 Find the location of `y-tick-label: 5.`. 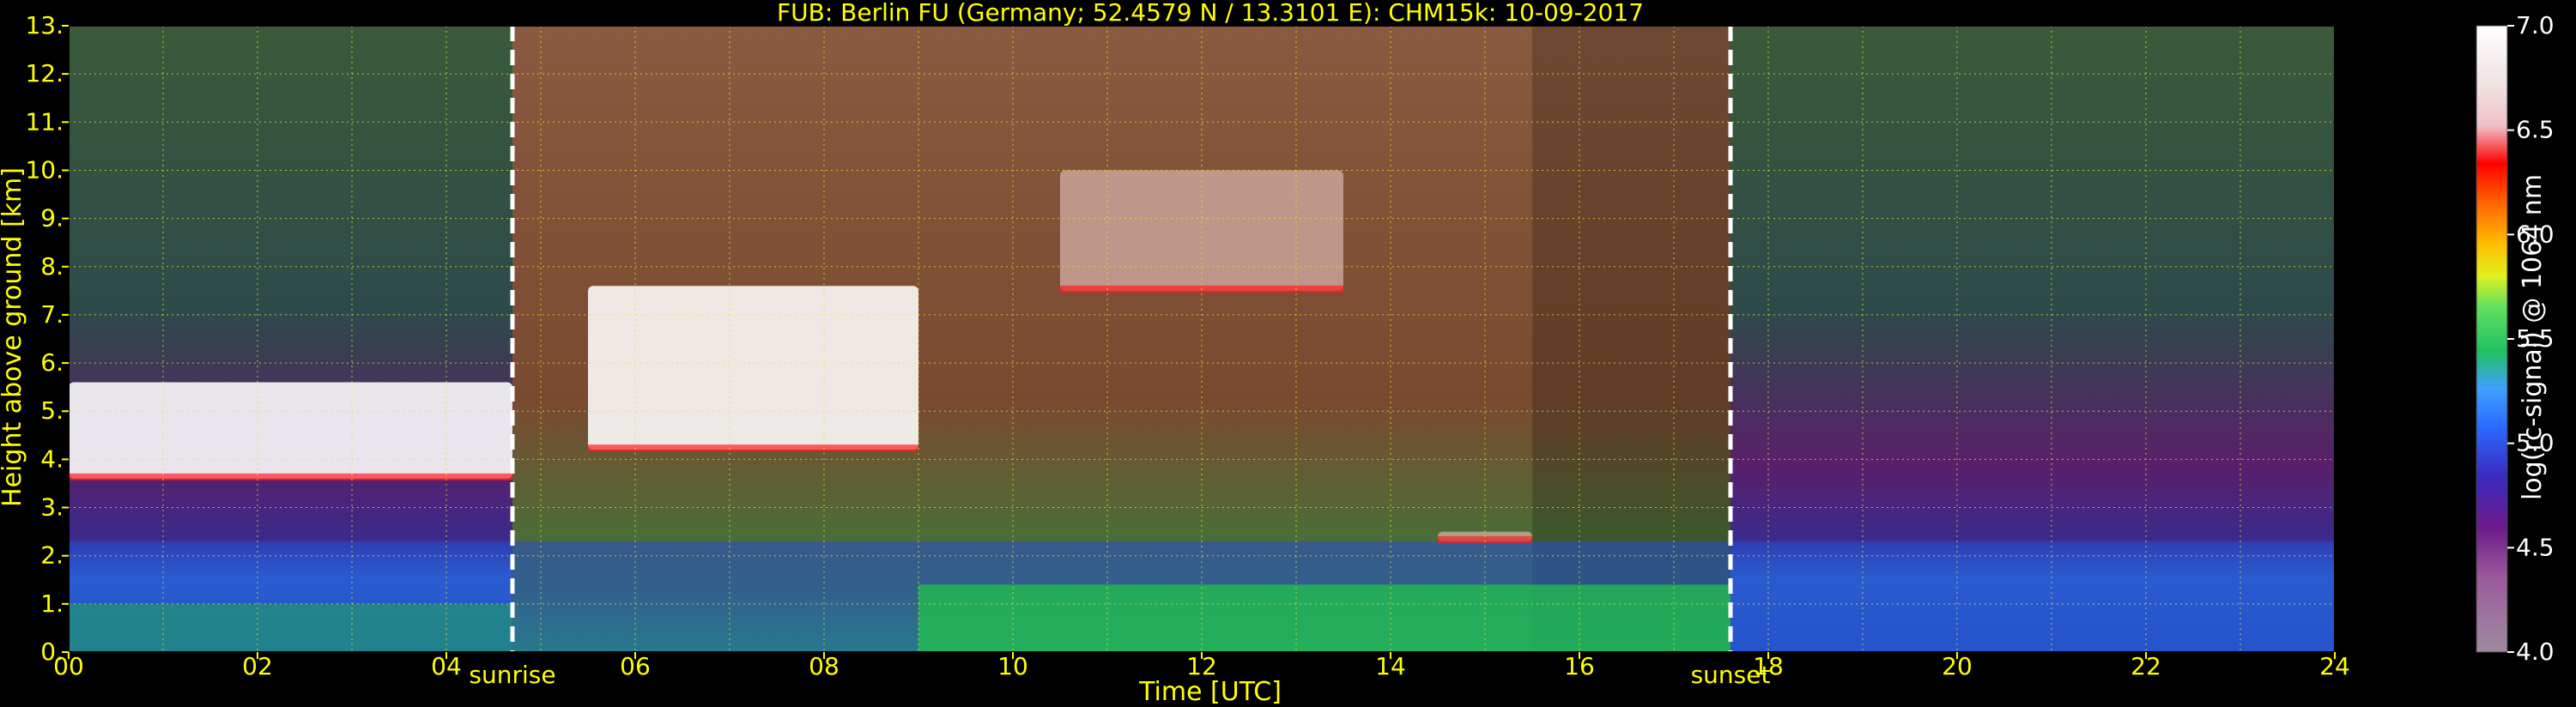

y-tick-label: 5. is located at coordinates (52, 411).